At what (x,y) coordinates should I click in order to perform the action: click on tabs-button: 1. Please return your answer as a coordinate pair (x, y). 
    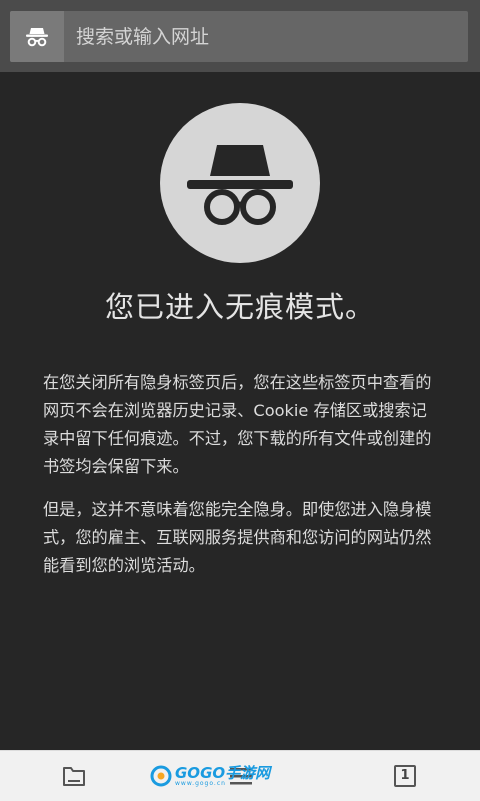
    Looking at the image, I should click on (405, 776).